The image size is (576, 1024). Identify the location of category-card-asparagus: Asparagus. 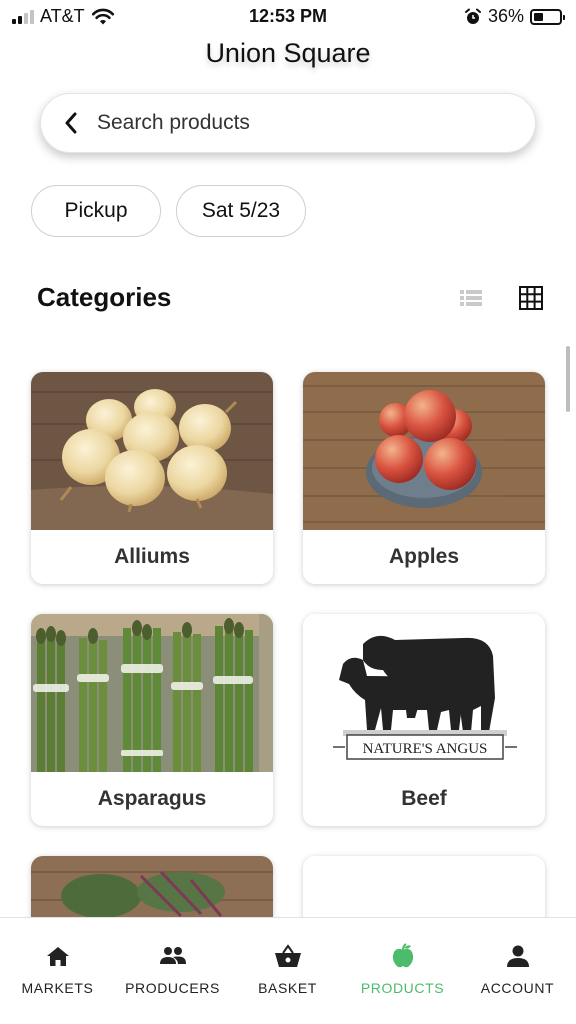
(152, 720).